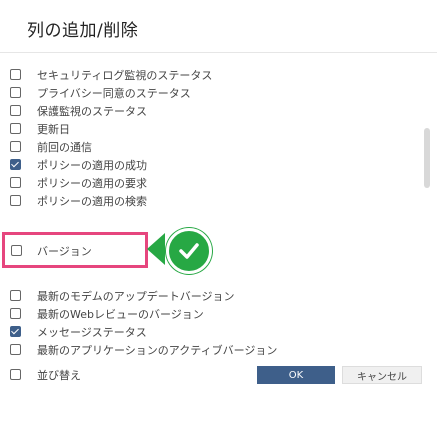 The width and height of the screenshot is (437, 426). I want to click on column-label: セキュリティログ監視のステータス, so click(125, 75).